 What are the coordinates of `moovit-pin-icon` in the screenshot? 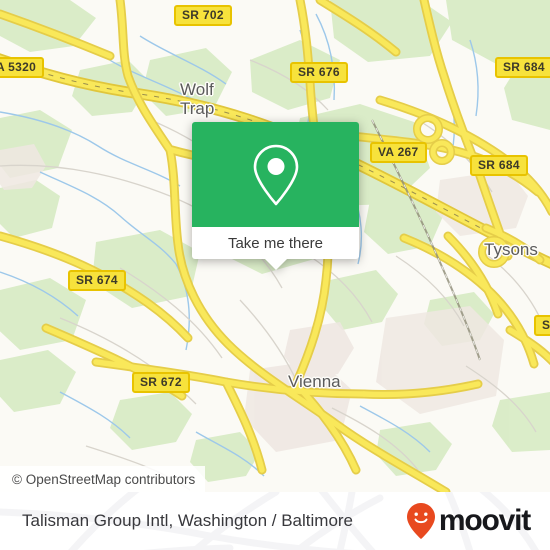 It's located at (420, 521).